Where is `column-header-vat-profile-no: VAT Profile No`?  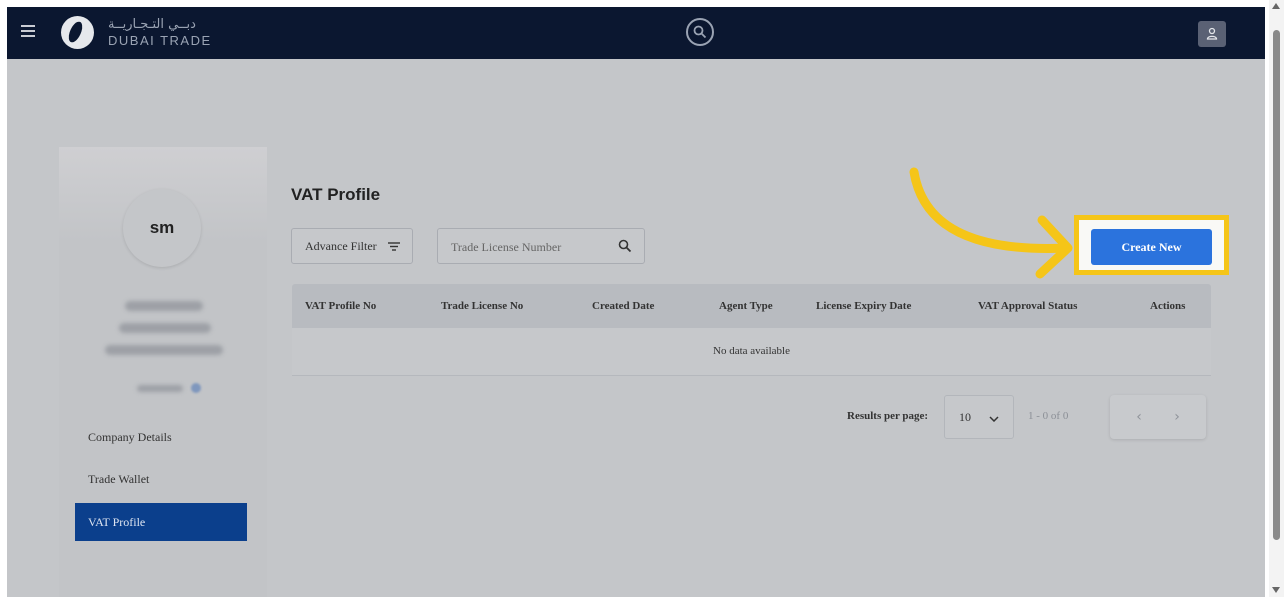
column-header-vat-profile-no: VAT Profile No is located at coordinates (340, 306).